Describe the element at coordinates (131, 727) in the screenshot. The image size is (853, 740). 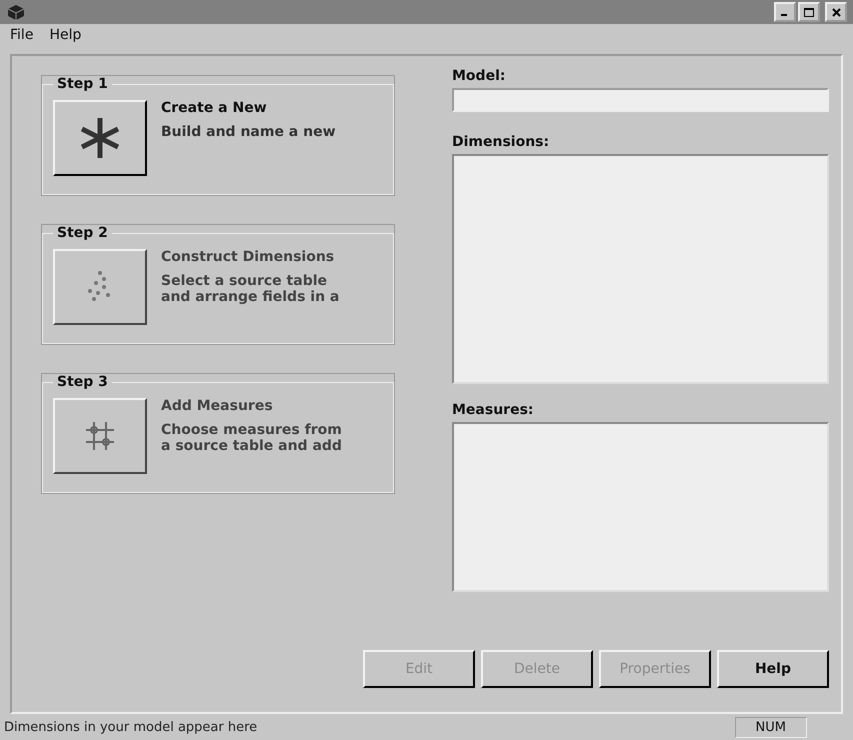
I see `status-message: Dimensions in your model appear here` at that location.